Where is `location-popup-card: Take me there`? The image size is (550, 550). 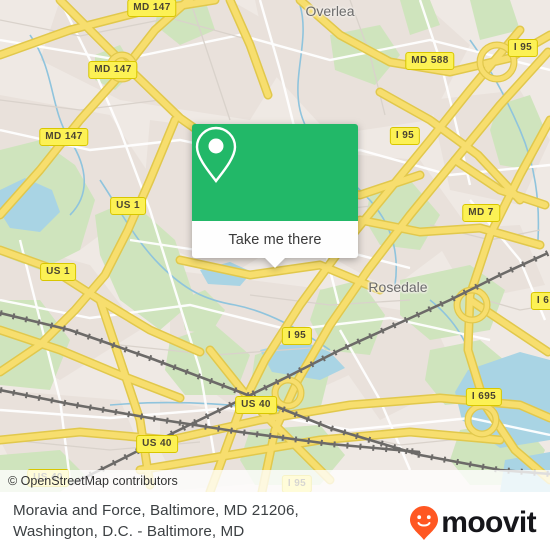
location-popup-card: Take me there is located at coordinates (275, 196).